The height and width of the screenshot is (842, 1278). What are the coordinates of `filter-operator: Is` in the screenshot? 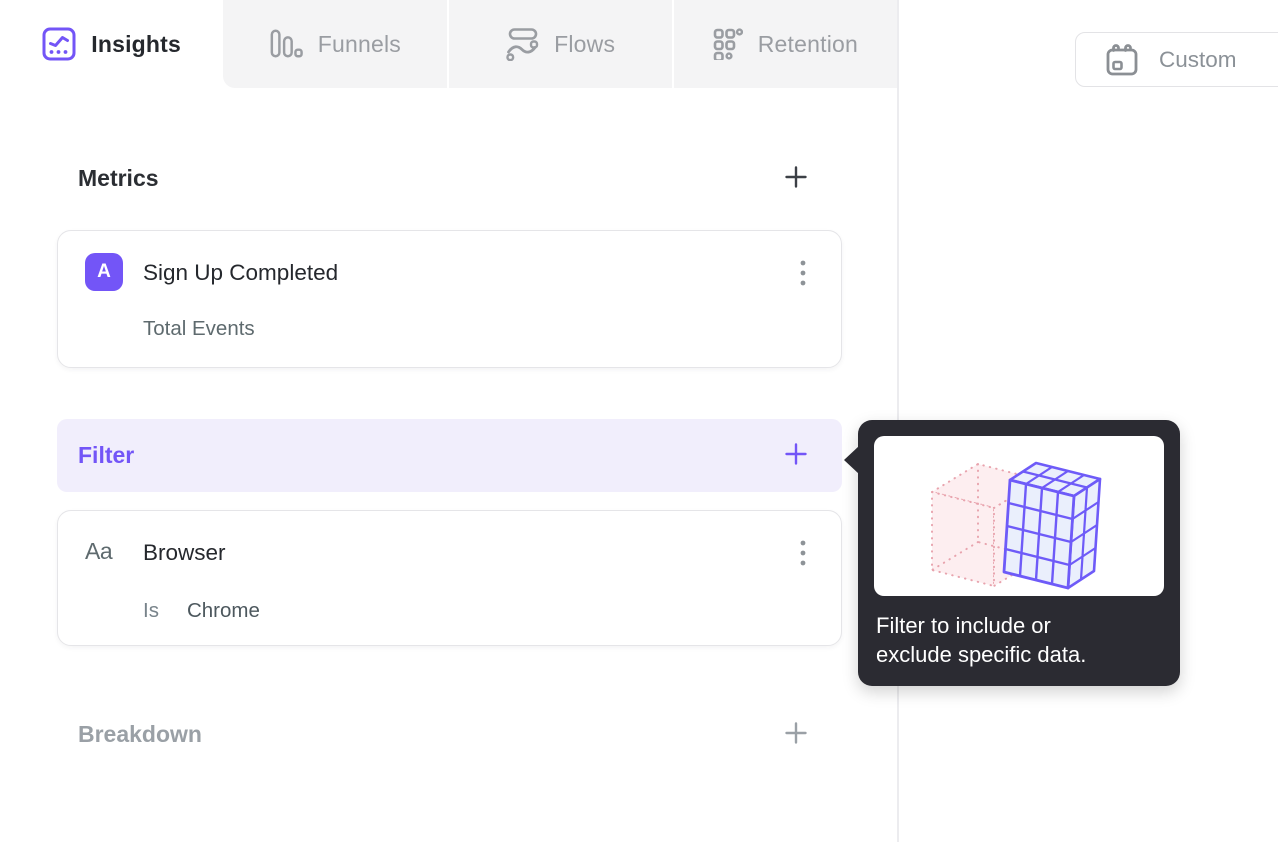 It's located at (151, 611).